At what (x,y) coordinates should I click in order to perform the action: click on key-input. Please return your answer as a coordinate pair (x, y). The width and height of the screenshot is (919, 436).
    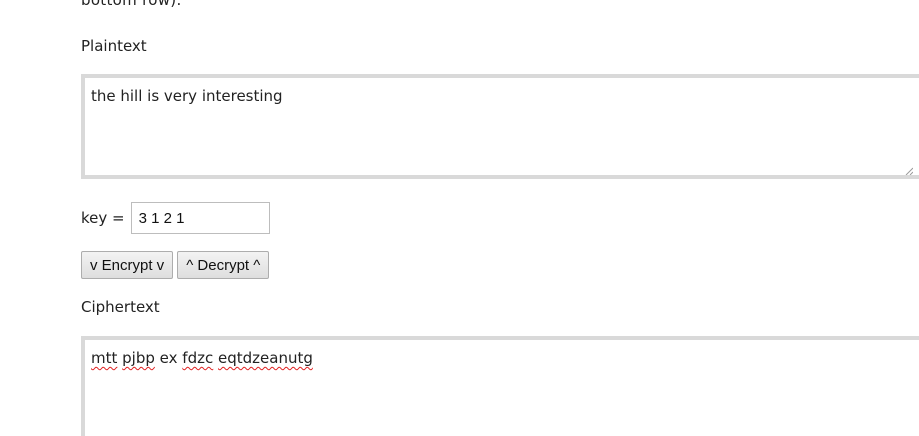
    Looking at the image, I should click on (200, 218).